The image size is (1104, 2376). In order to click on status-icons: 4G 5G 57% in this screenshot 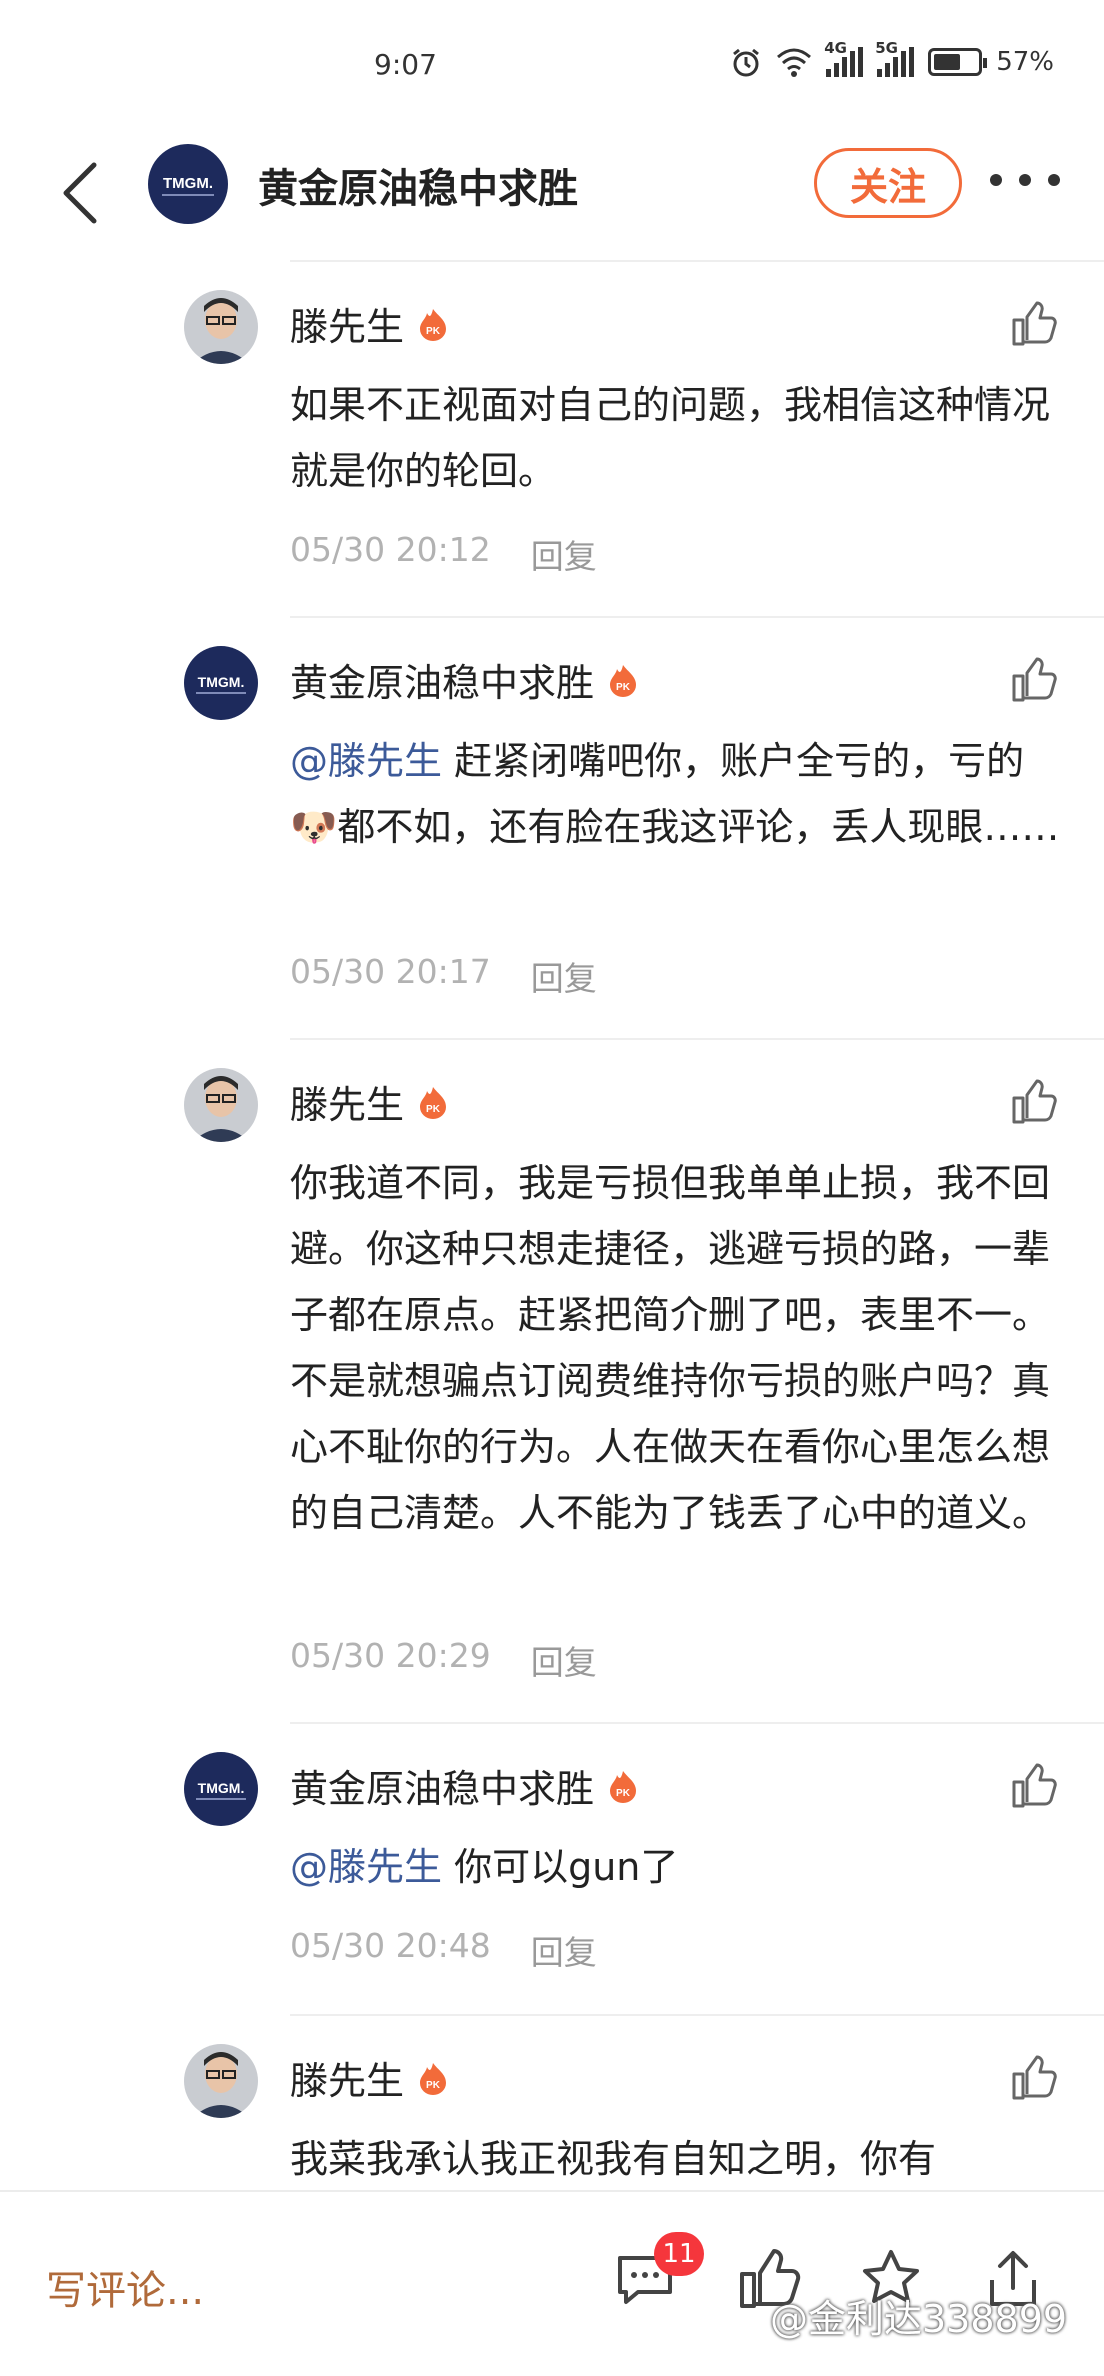, I will do `click(892, 58)`.